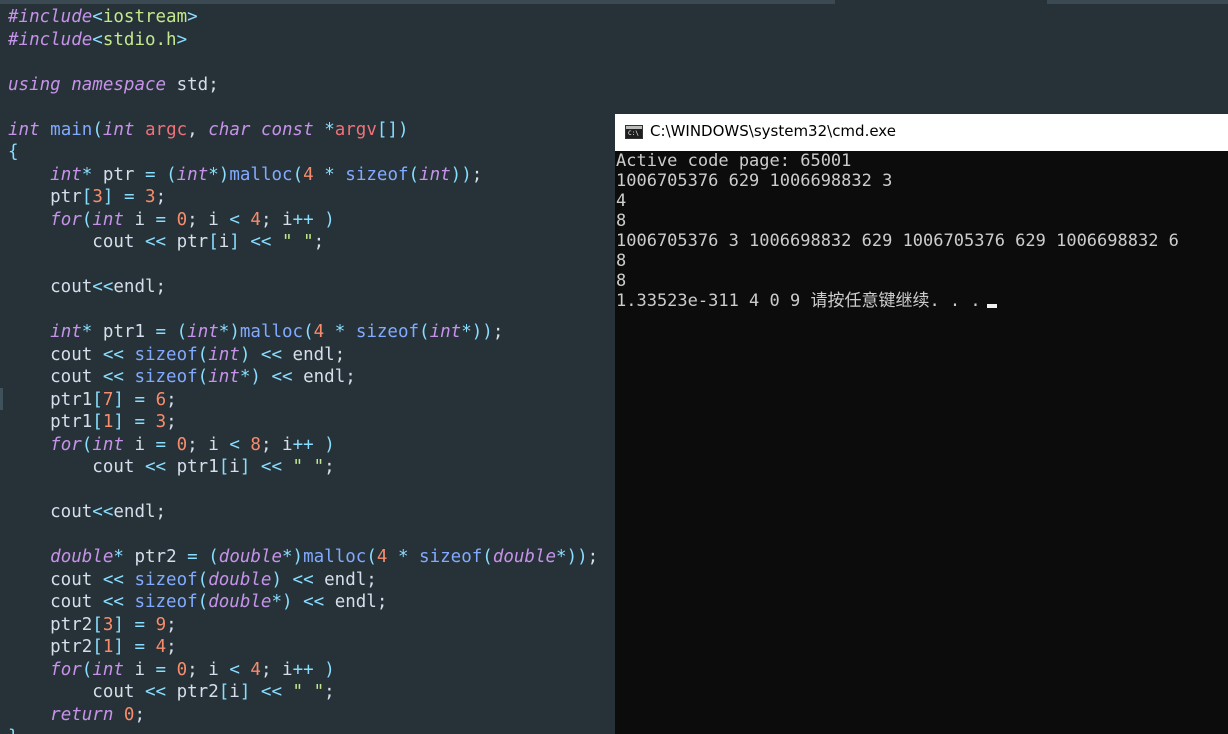 Image resolution: width=1228 pixels, height=734 pixels. I want to click on console-line-text: 1006705376 629 1006698832 3, so click(754, 181).